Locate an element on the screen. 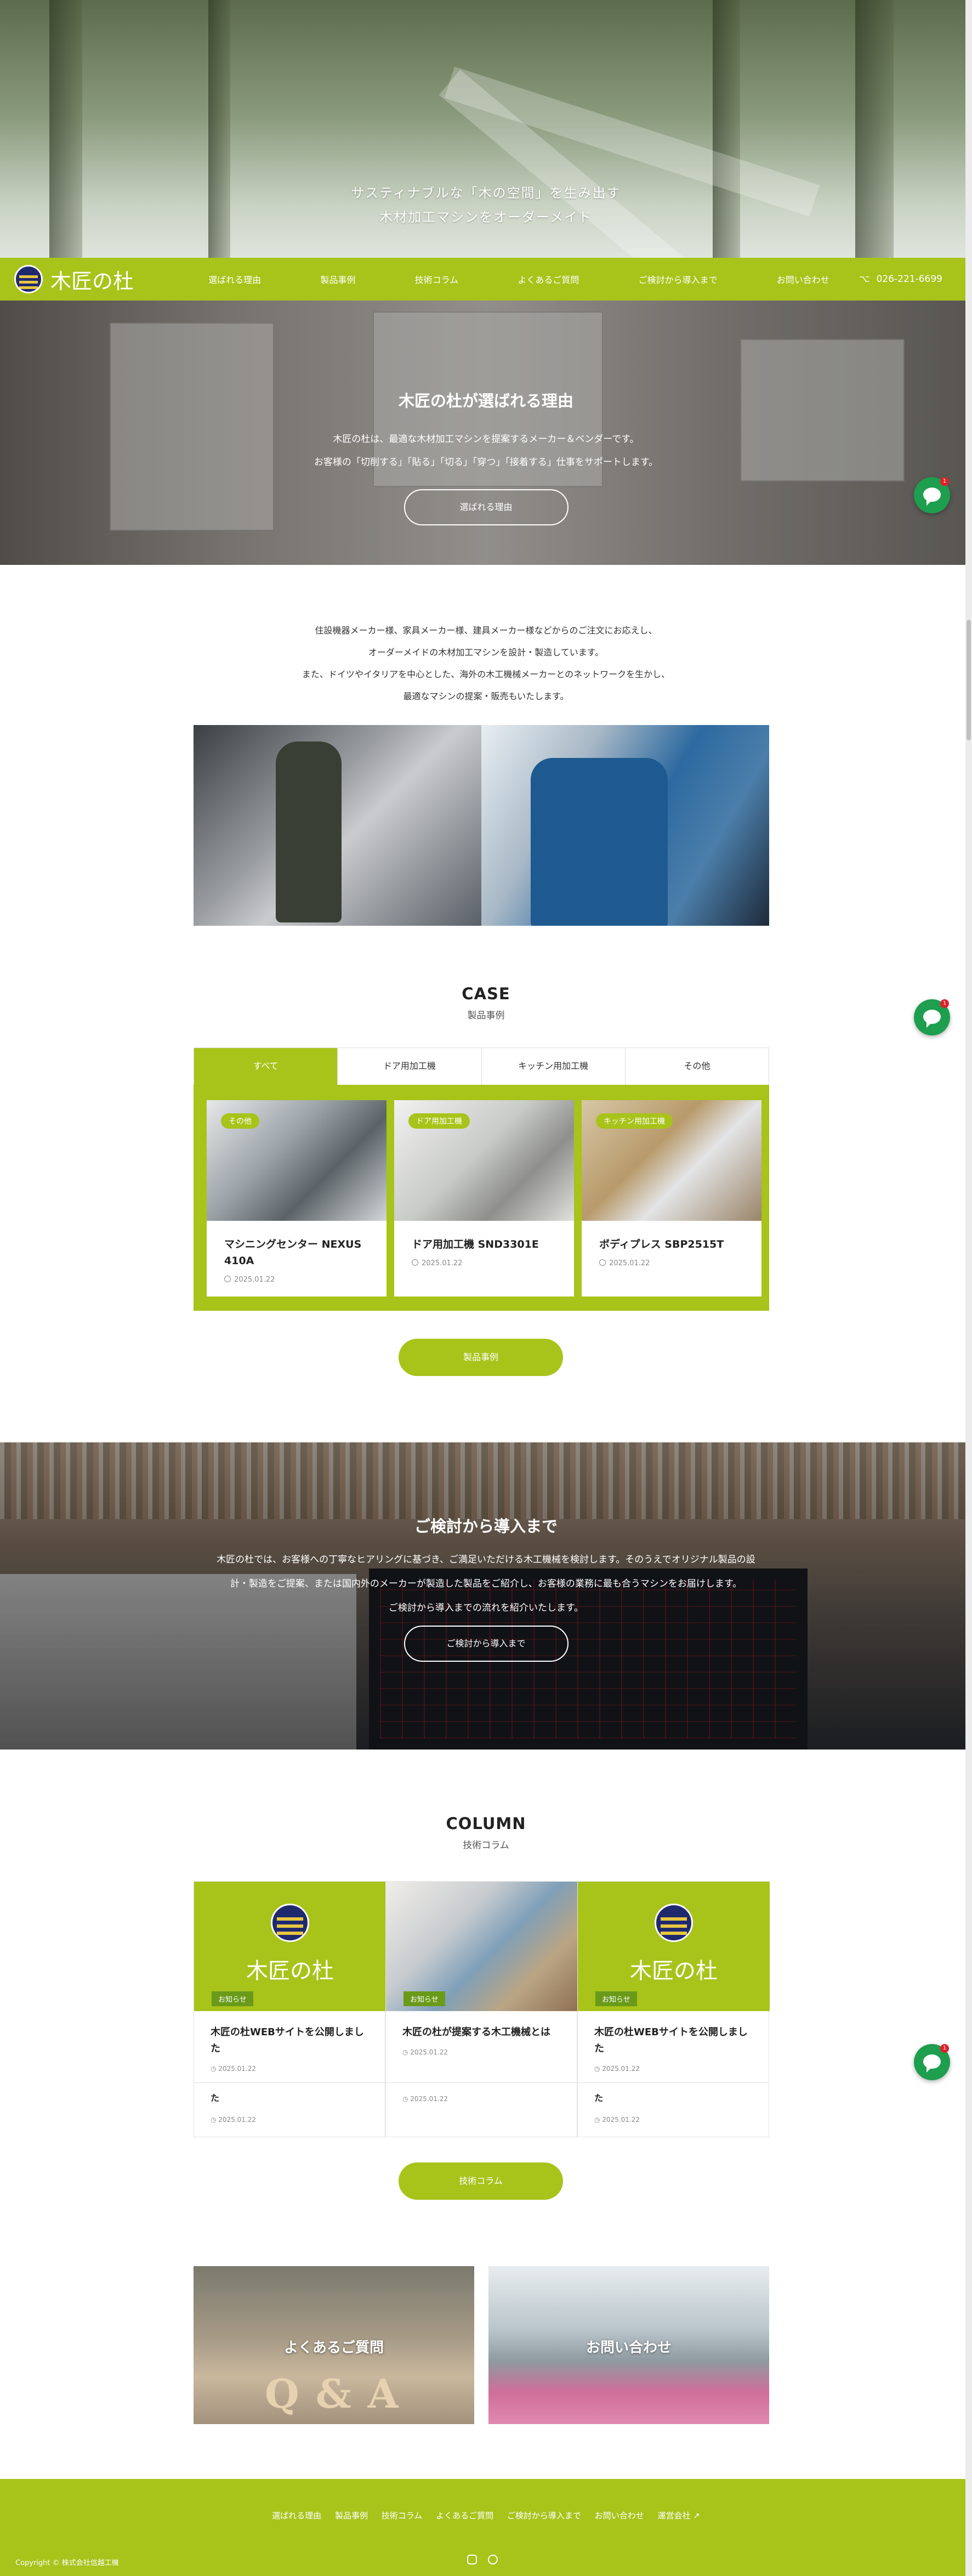 The image size is (972, 2576). case-title: ボディプレス SBP2515T is located at coordinates (661, 1244).